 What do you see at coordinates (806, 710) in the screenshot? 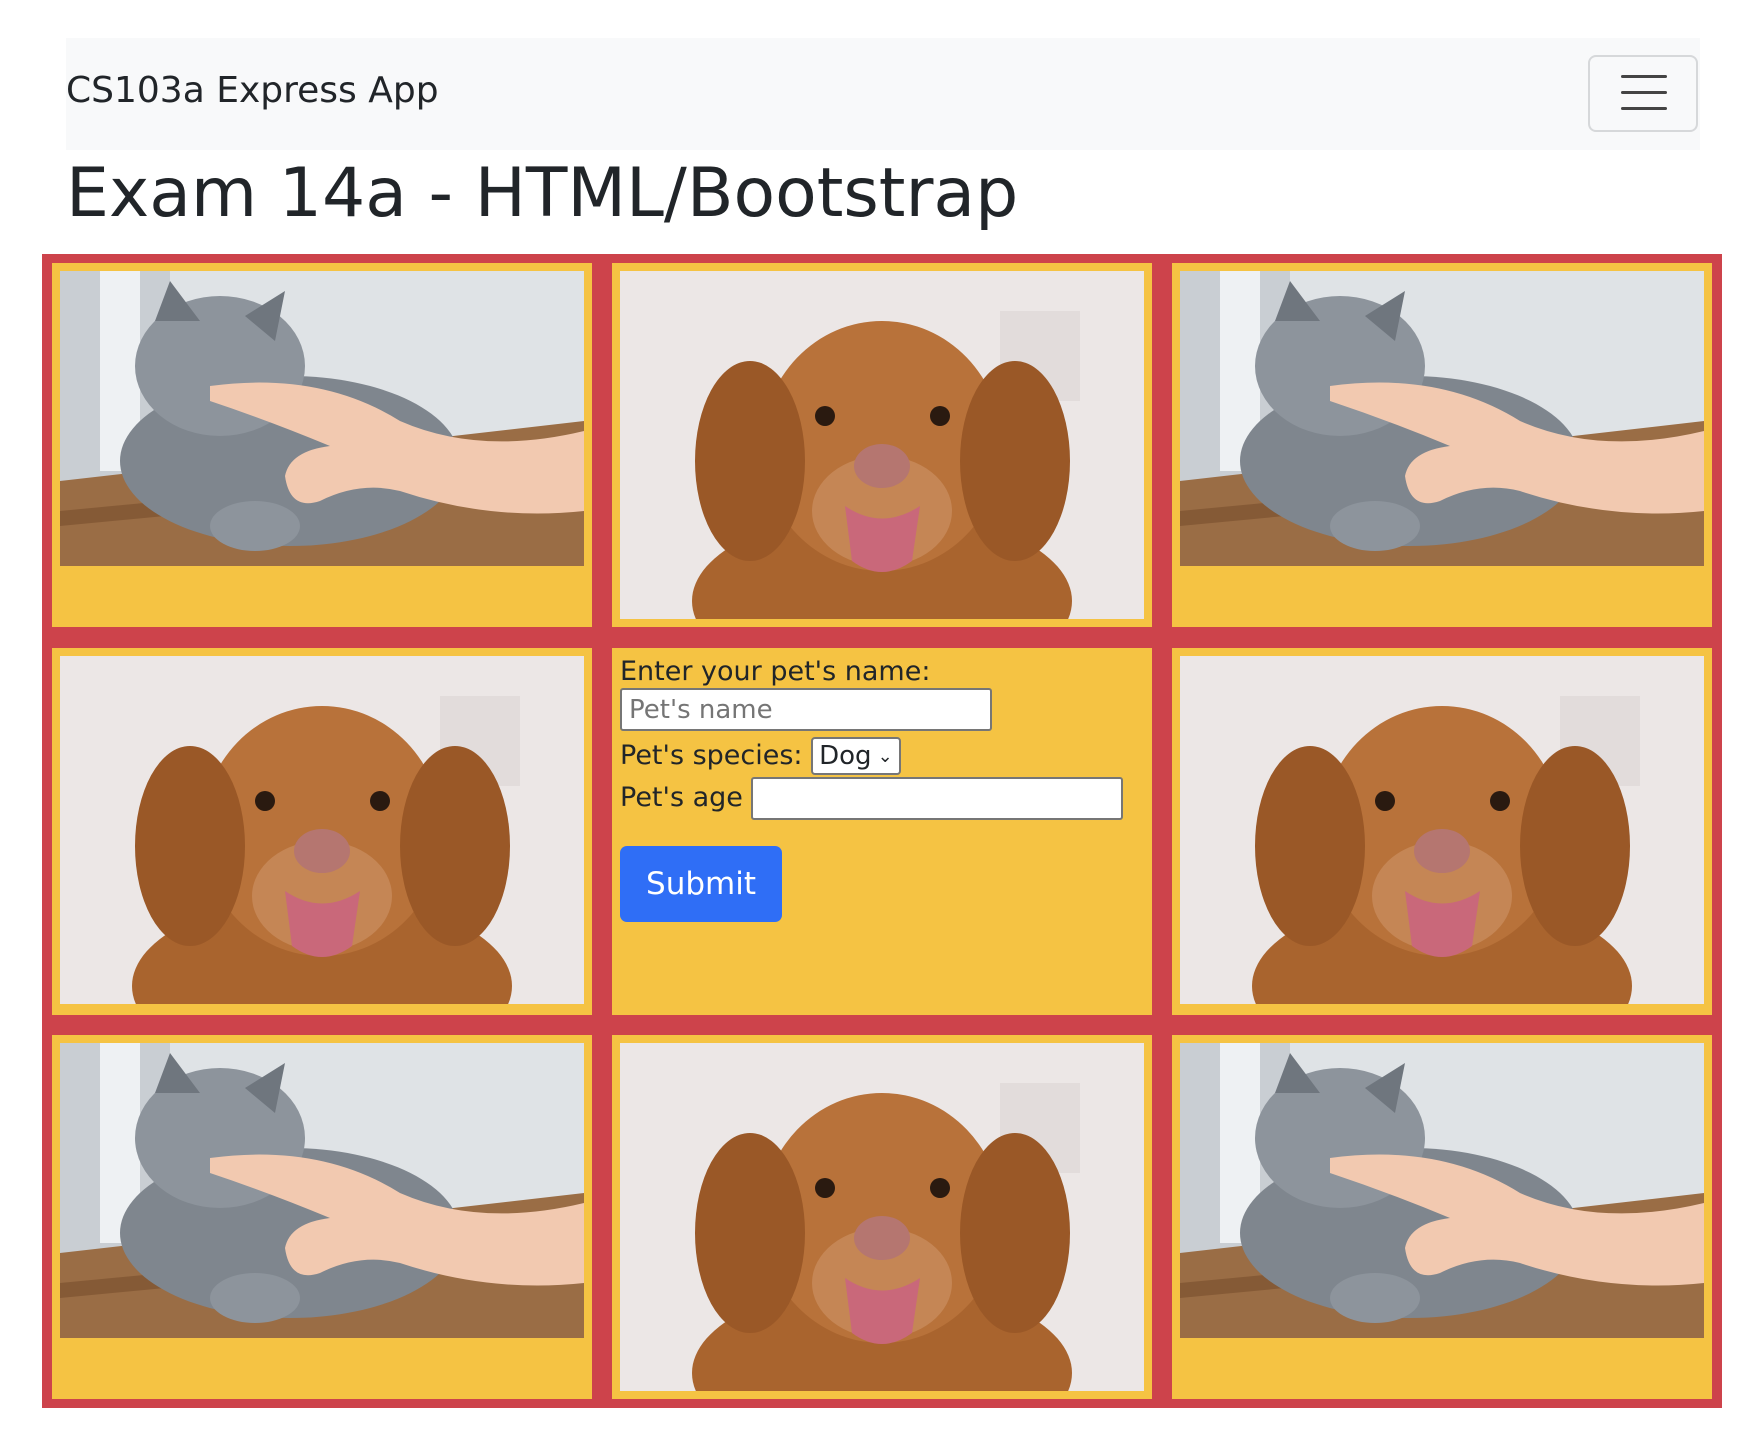
I see `pet-name-input` at bounding box center [806, 710].